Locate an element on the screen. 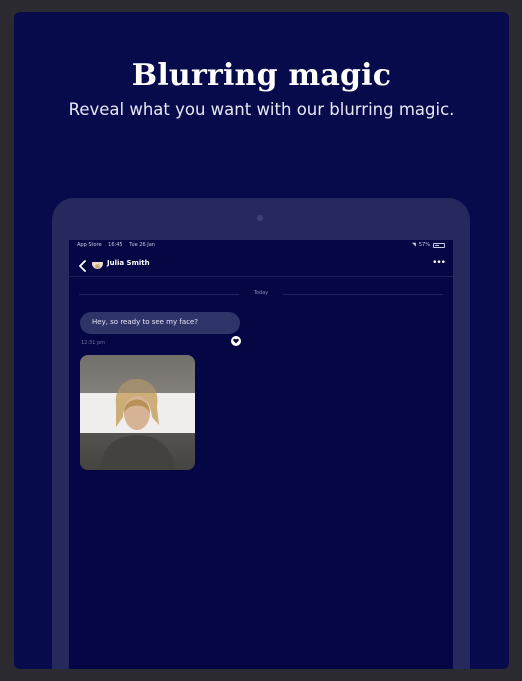  divider-line-right is located at coordinates (363, 294).